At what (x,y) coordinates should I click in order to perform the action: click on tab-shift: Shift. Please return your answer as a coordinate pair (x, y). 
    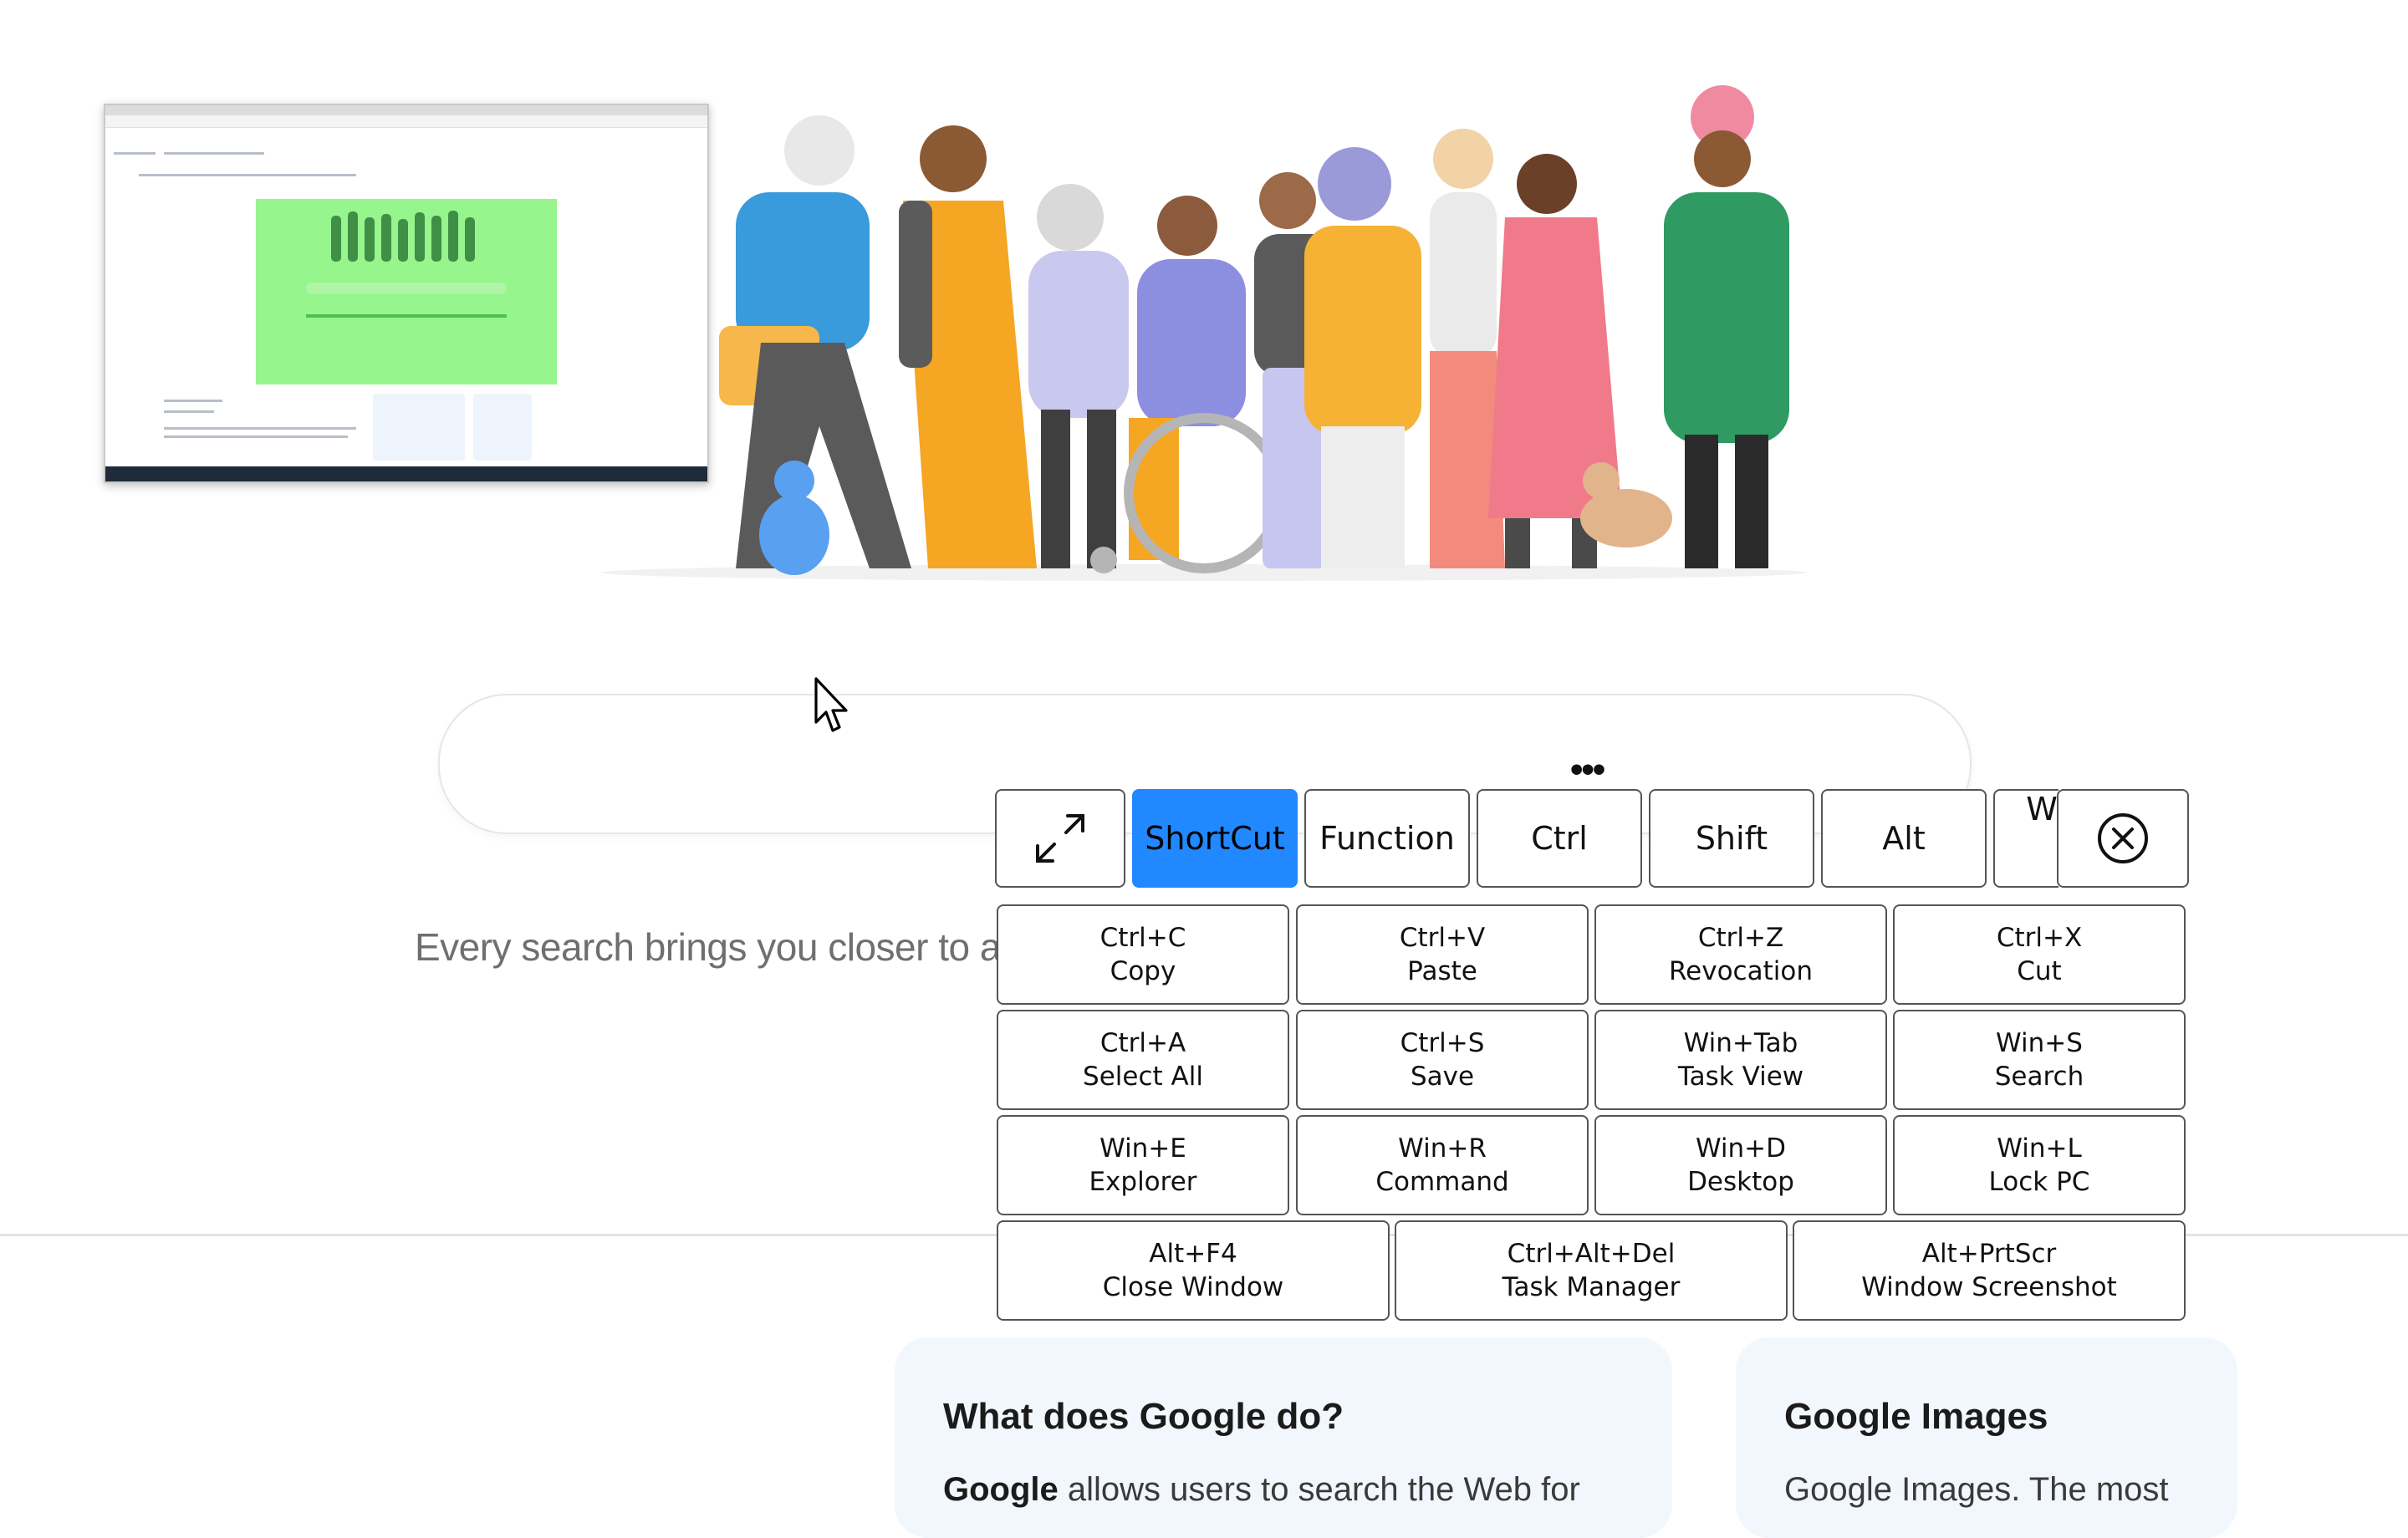
    Looking at the image, I should click on (1732, 839).